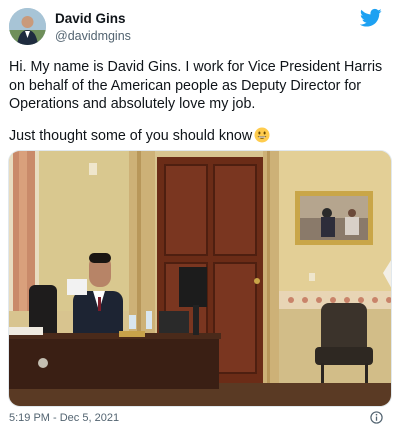  I want to click on author-name: David Gins, so click(90, 18).